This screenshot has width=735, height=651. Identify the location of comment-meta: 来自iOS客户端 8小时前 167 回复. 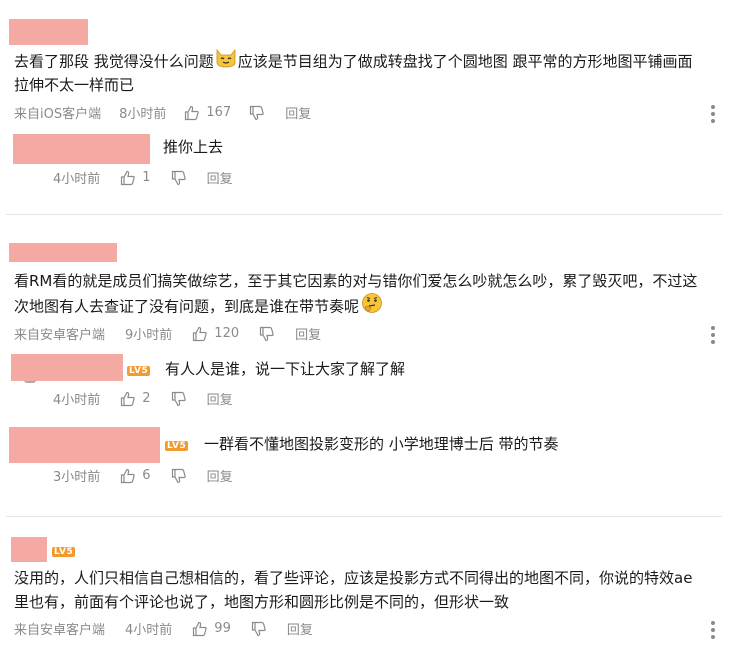
(162, 112).